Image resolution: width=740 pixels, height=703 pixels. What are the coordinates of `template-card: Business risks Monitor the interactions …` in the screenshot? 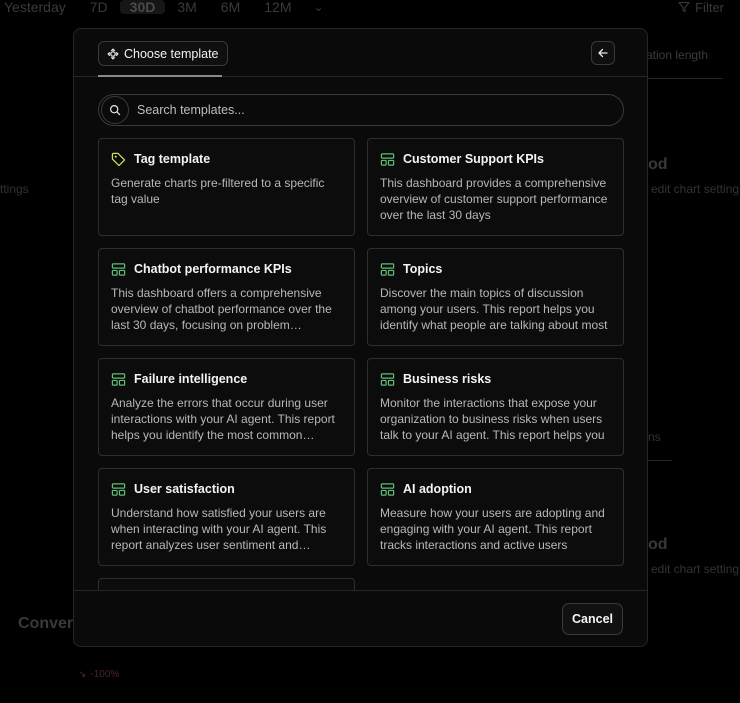 It's located at (495, 407).